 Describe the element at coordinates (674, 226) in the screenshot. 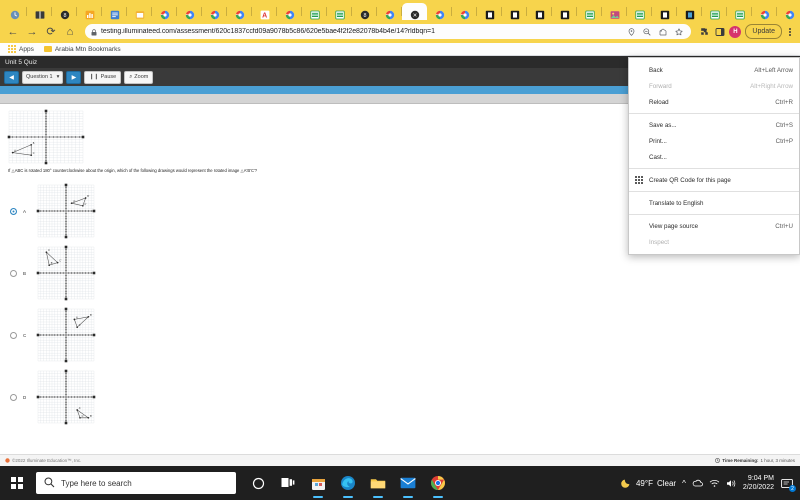

I see `context-menu-label: View page source` at that location.